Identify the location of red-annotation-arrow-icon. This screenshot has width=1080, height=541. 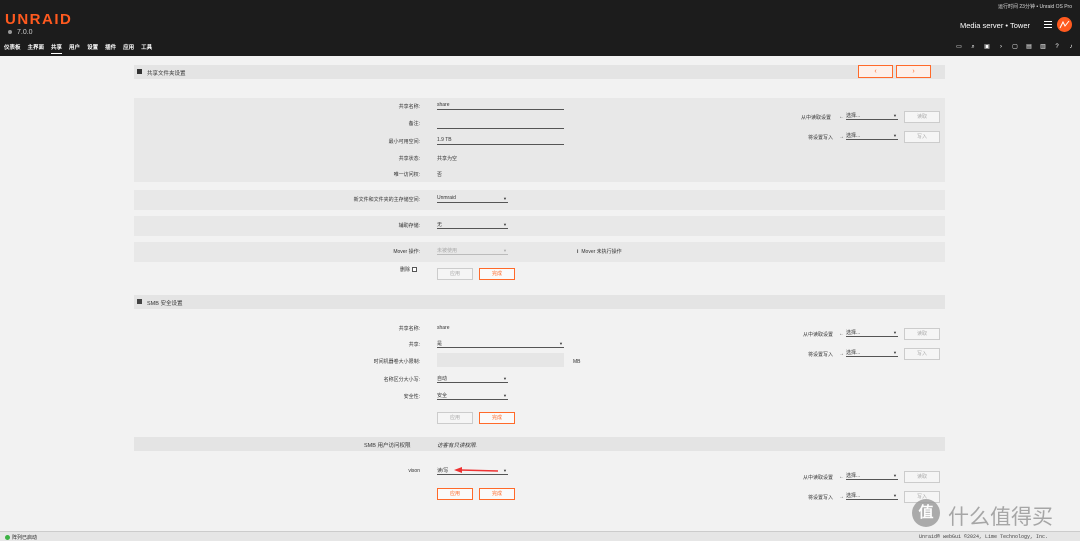
(476, 470).